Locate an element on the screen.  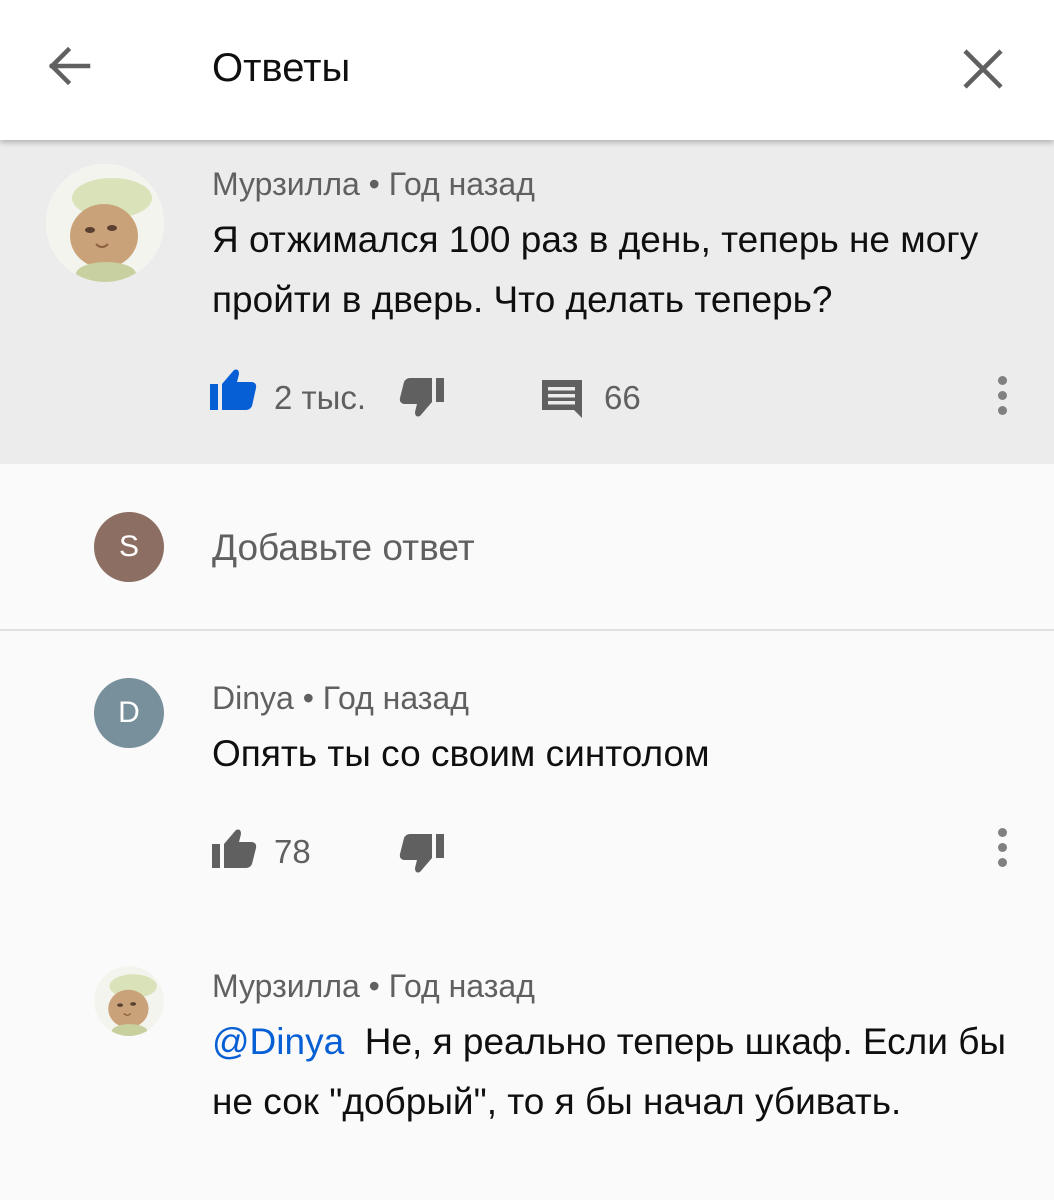
comment-meta: Dinya • Год назад is located at coordinates (340, 698).